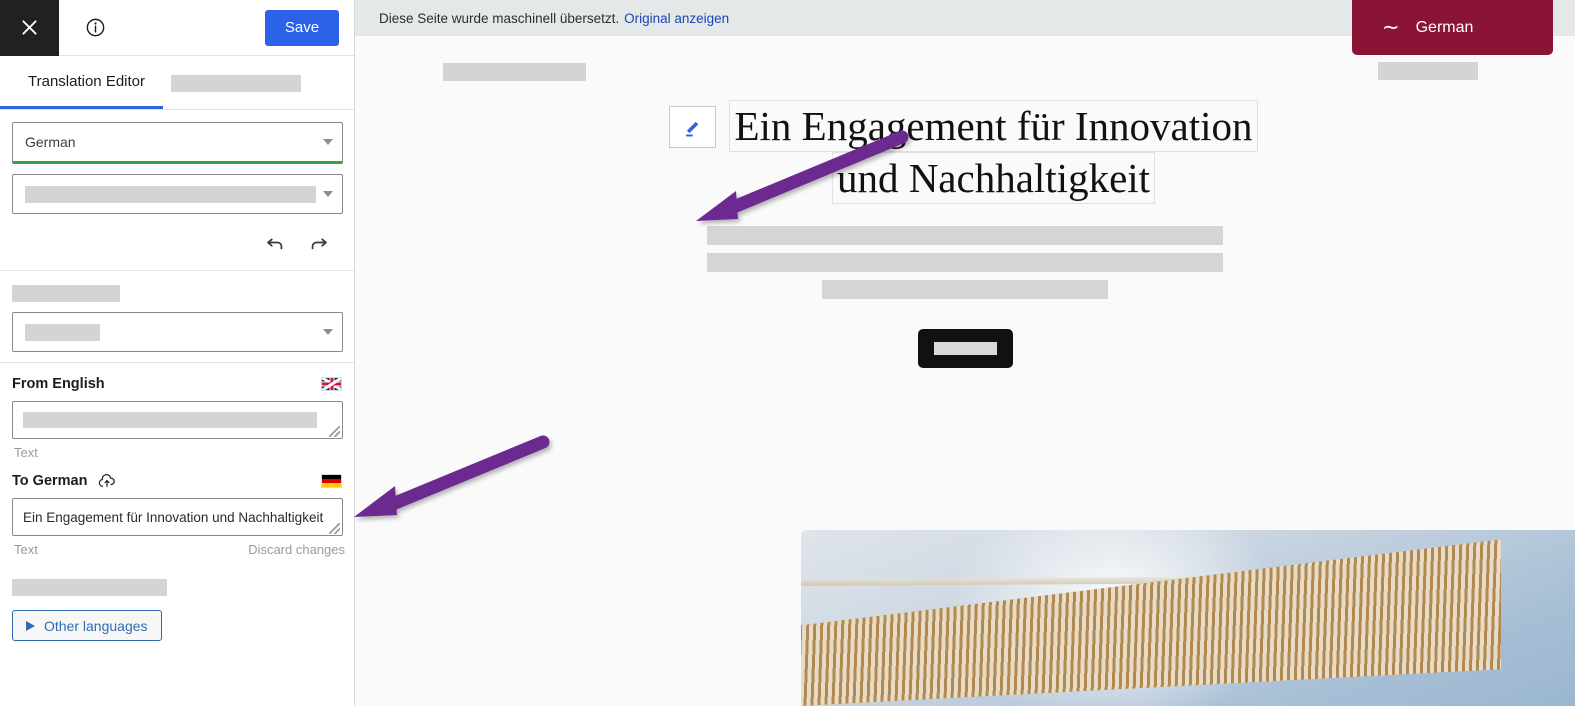  Describe the element at coordinates (331, 384) in the screenshot. I see `uk-flag-icon` at that location.